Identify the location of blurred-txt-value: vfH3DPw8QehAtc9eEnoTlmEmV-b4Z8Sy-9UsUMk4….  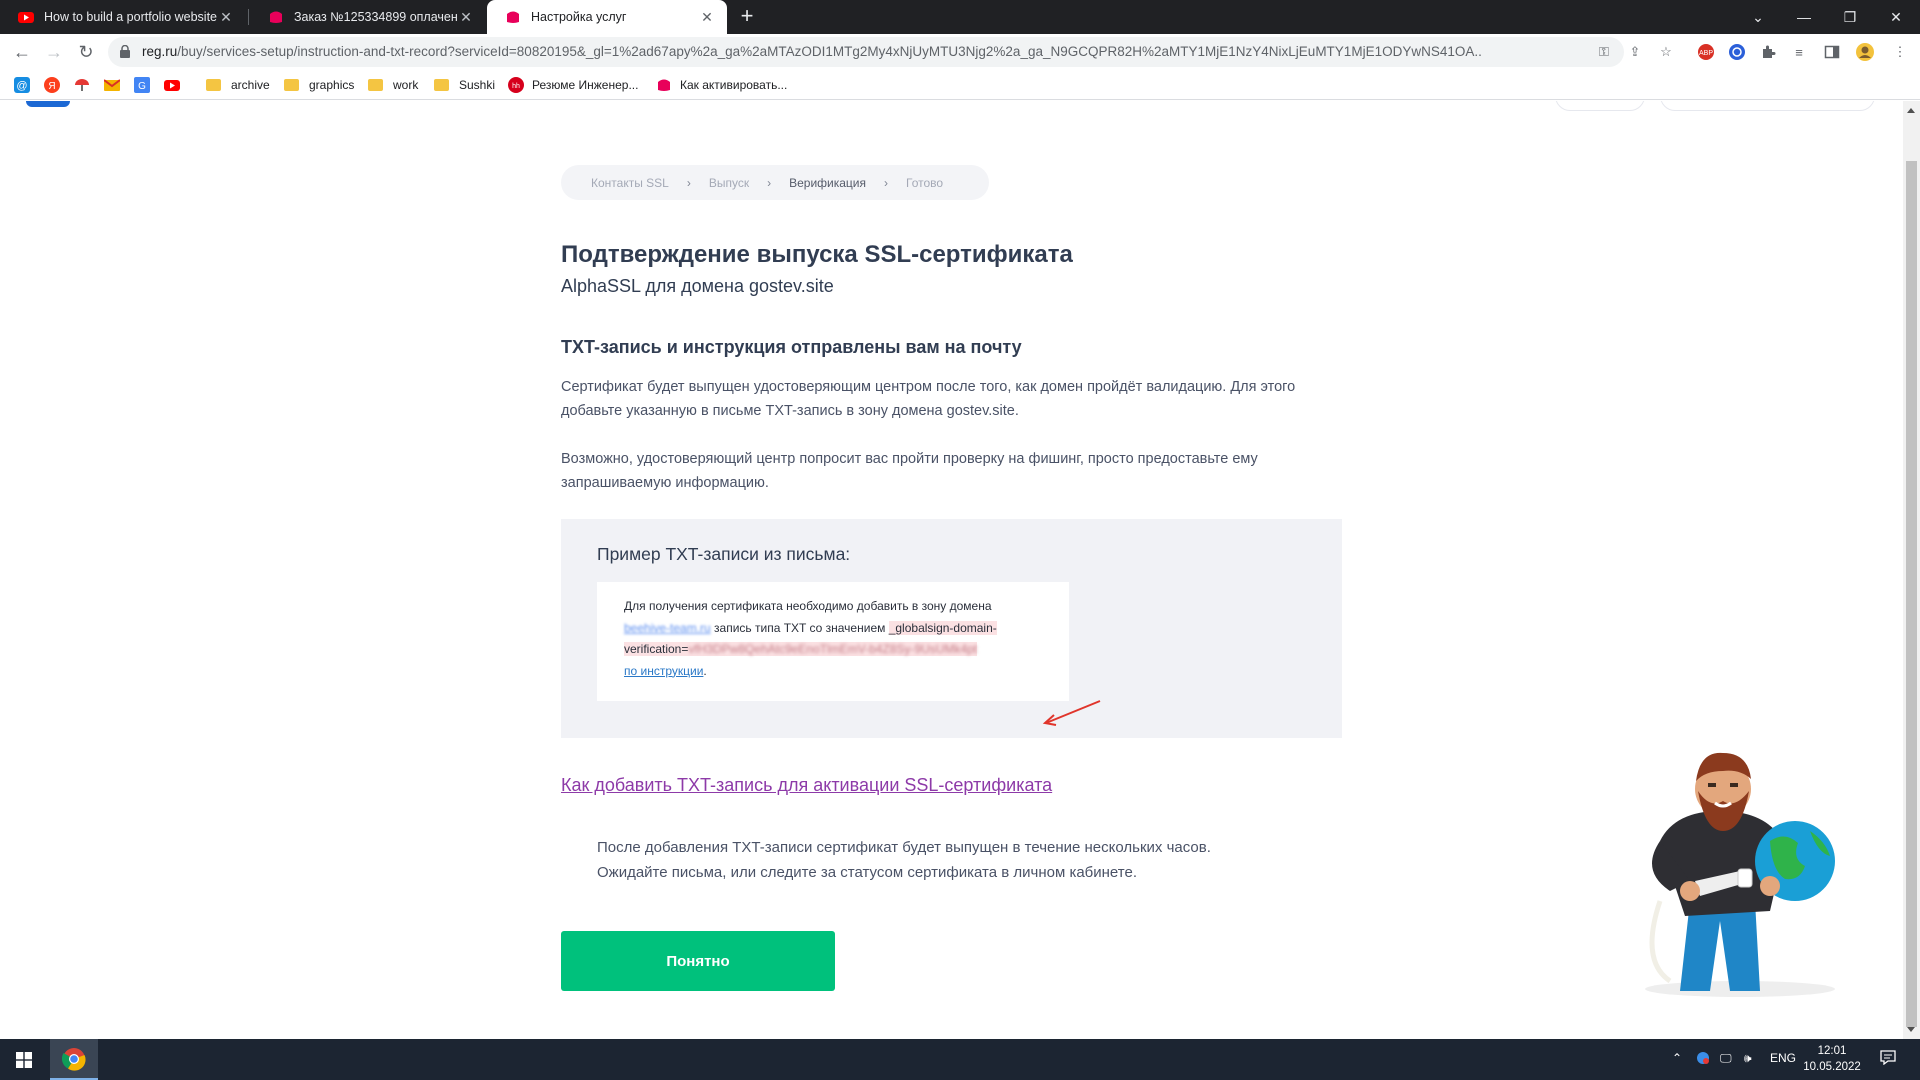
(833, 649).